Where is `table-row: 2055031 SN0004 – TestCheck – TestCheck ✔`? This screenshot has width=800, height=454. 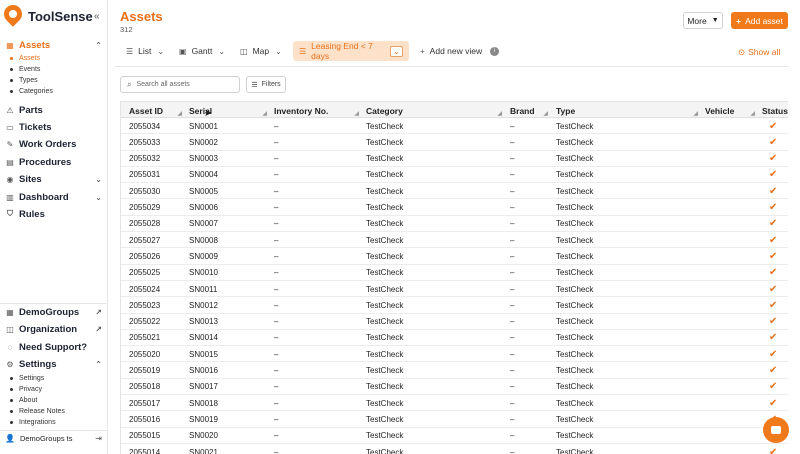
table-row: 2055031 SN0004 – TestCheck – TestCheck ✔ is located at coordinates (454, 175).